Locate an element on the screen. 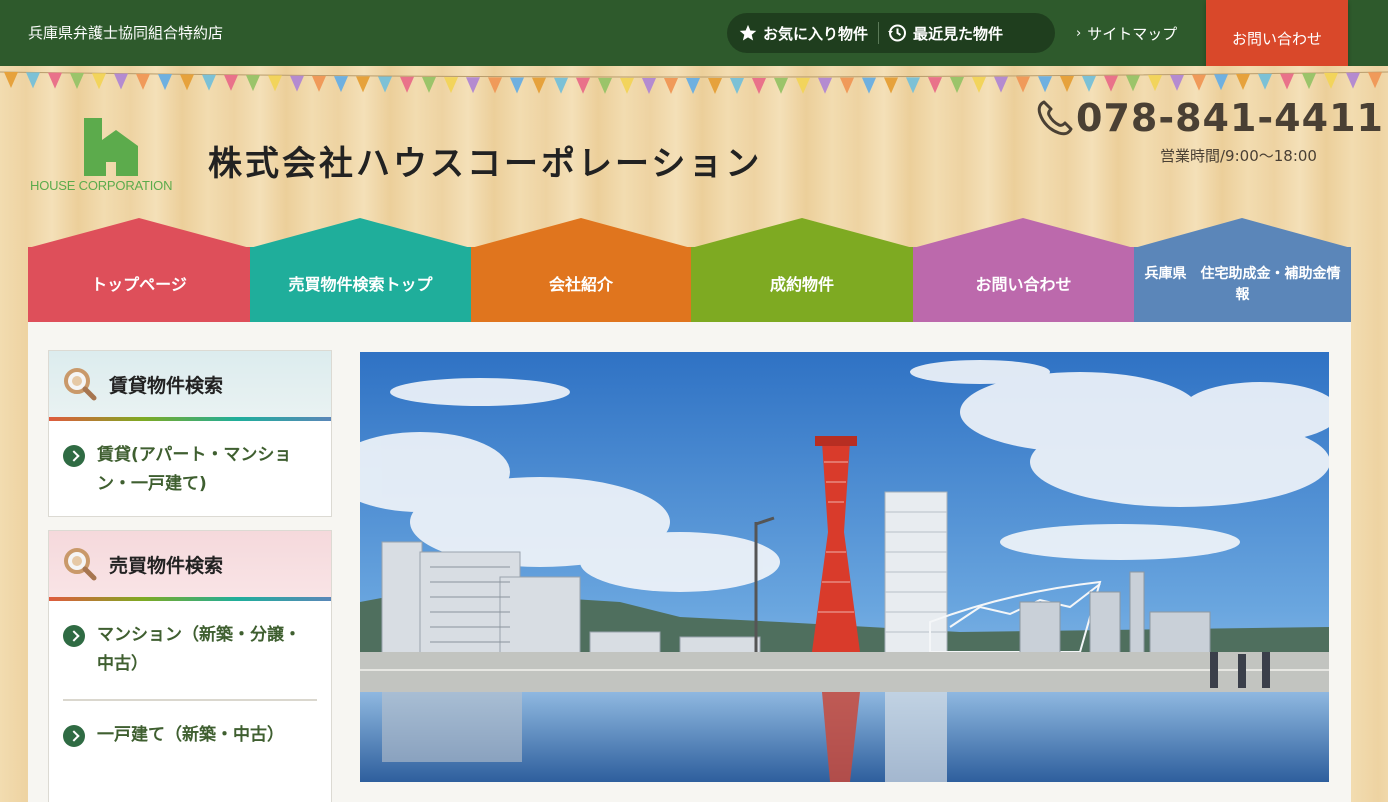 The width and height of the screenshot is (1388, 802). nav-sold: 成約物件 is located at coordinates (802, 270).